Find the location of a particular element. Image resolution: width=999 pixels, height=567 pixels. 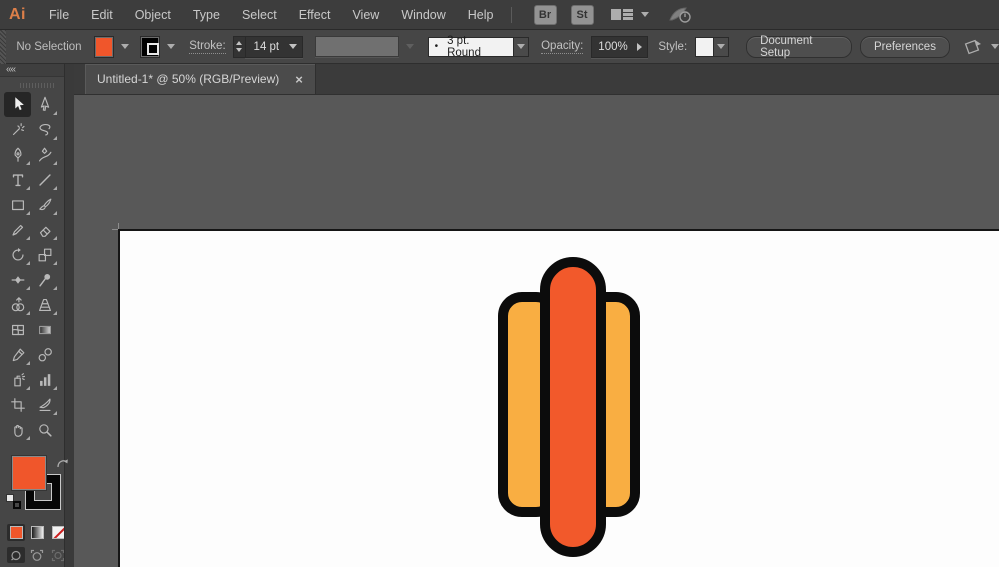

pen-tool is located at coordinates (17, 154).